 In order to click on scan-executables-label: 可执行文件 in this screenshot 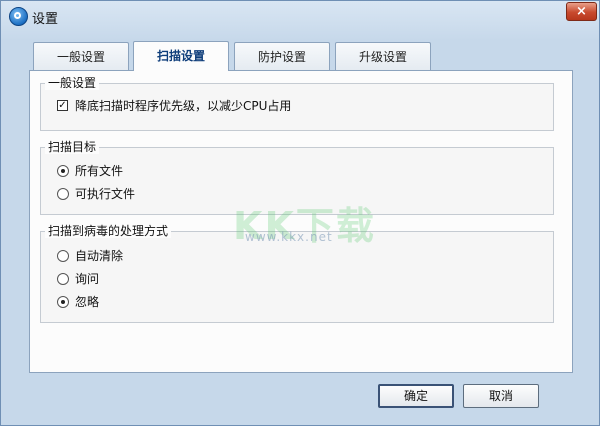, I will do `click(105, 194)`.